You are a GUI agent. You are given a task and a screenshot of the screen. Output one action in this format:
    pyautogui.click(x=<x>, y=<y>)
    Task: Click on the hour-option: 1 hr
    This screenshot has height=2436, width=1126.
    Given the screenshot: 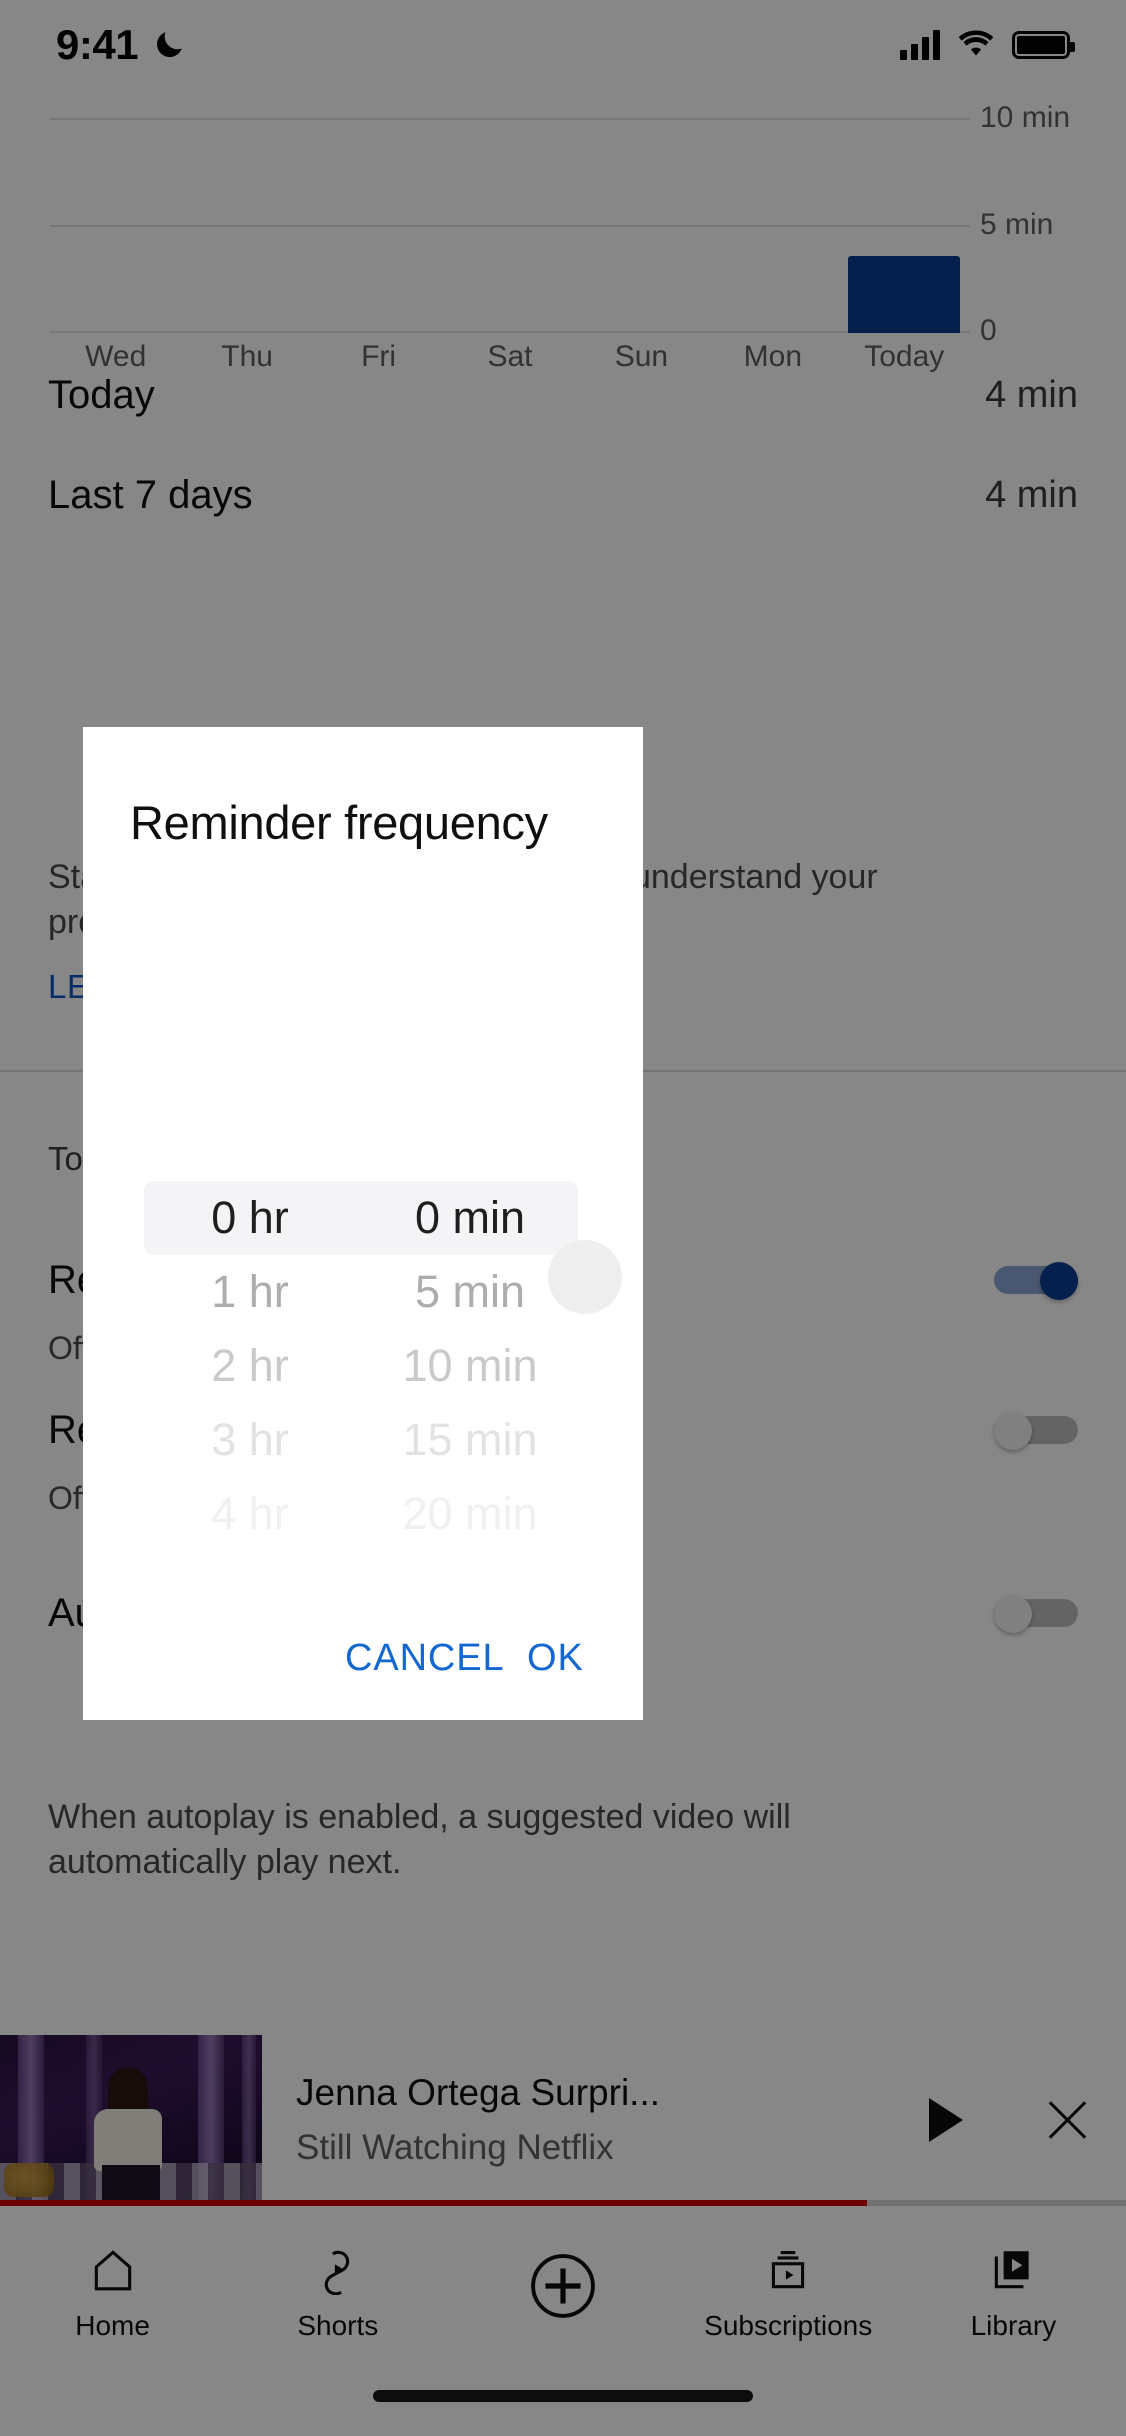 What is the action you would take?
    pyautogui.click(x=250, y=1292)
    